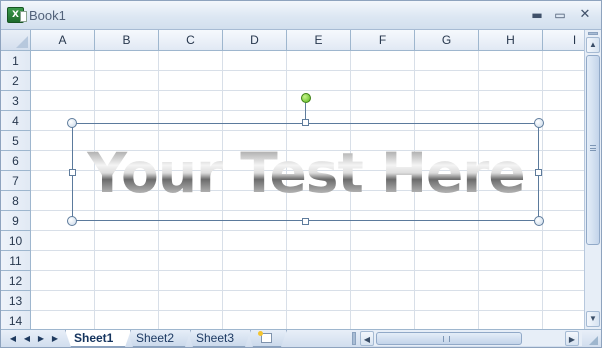 The height and width of the screenshot is (348, 602). What do you see at coordinates (537, 15) in the screenshot?
I see `minimize-button: ▬` at bounding box center [537, 15].